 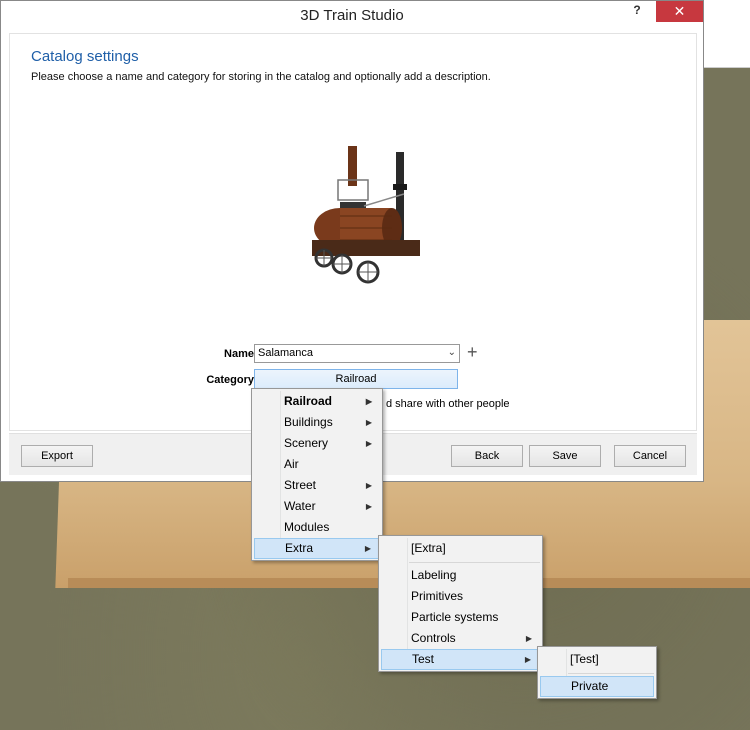 What do you see at coordinates (307, 527) in the screenshot?
I see `menu-item-label: Modules` at bounding box center [307, 527].